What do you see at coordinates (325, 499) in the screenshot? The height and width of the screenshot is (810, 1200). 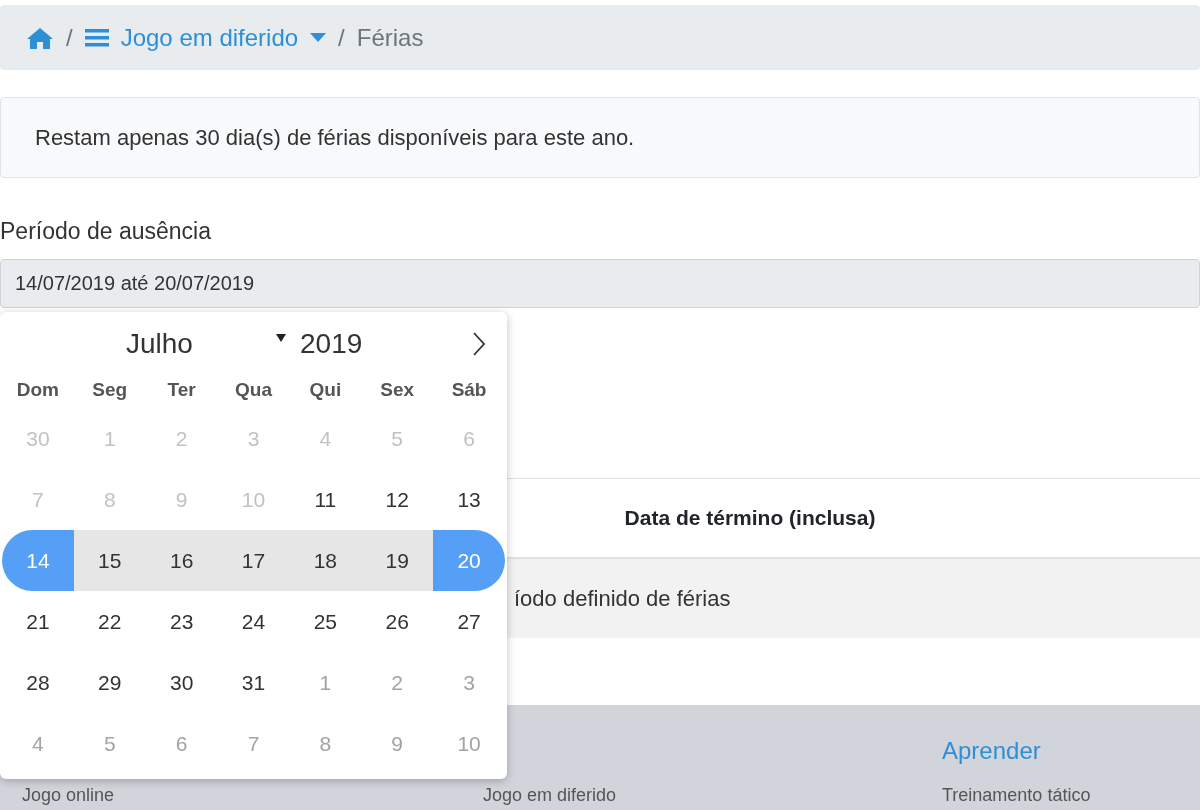 I see `calendar-day: 11` at bounding box center [325, 499].